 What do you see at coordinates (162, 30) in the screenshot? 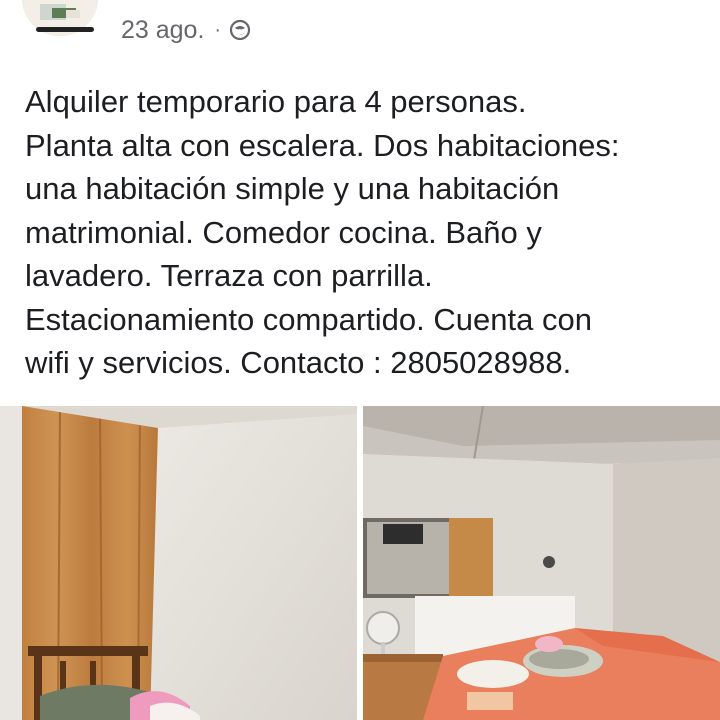
I see `post-timestamp: 23 ago.` at bounding box center [162, 30].